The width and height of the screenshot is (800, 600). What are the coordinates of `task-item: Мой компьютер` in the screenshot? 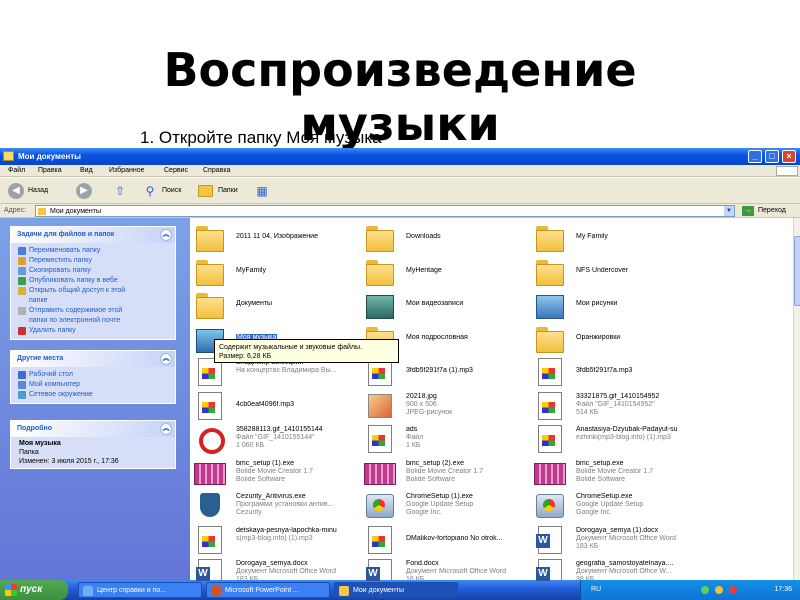 It's located at (93, 385).